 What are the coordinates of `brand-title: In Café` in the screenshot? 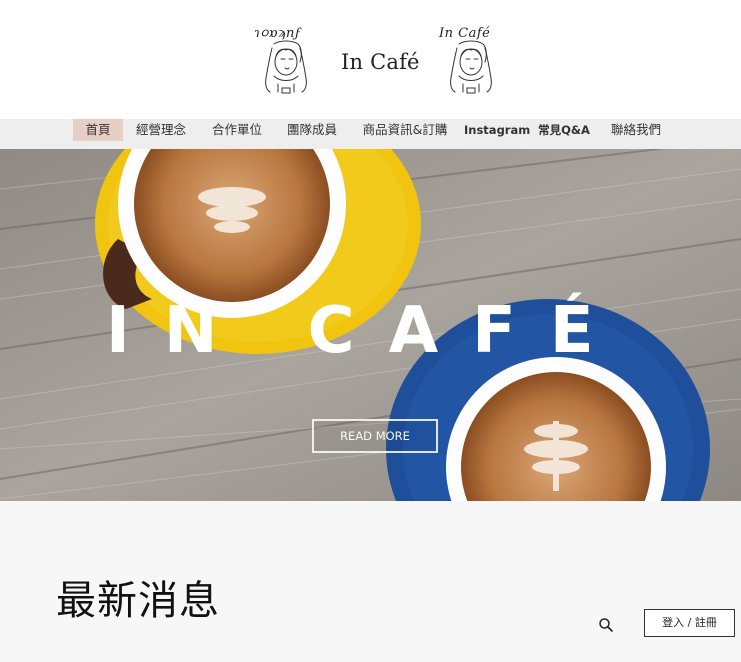 It's located at (380, 62).